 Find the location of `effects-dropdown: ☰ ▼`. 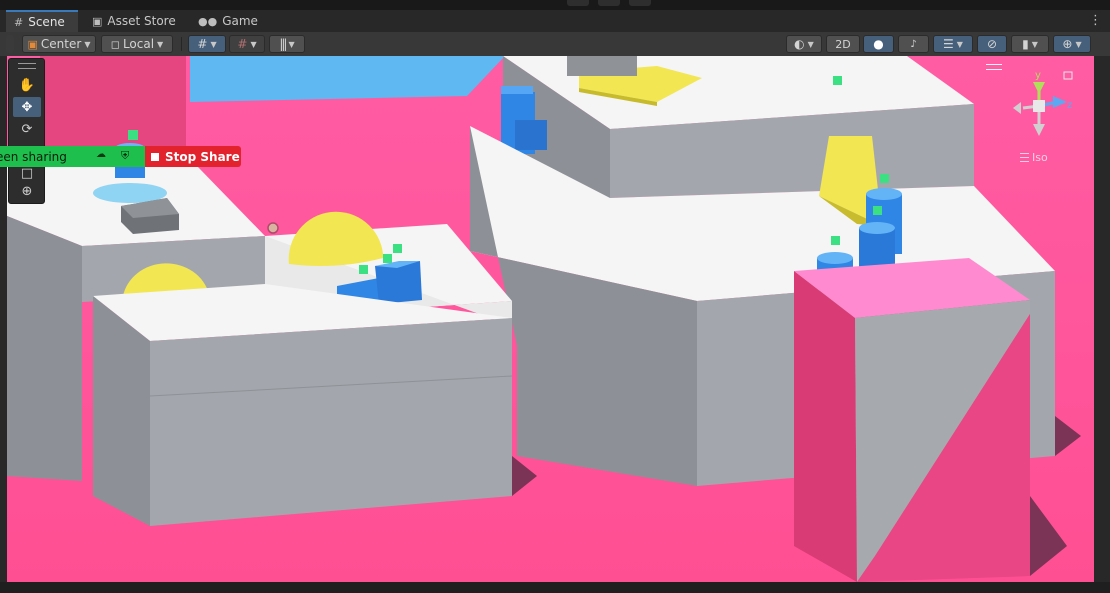

effects-dropdown: ☰ ▼ is located at coordinates (953, 44).